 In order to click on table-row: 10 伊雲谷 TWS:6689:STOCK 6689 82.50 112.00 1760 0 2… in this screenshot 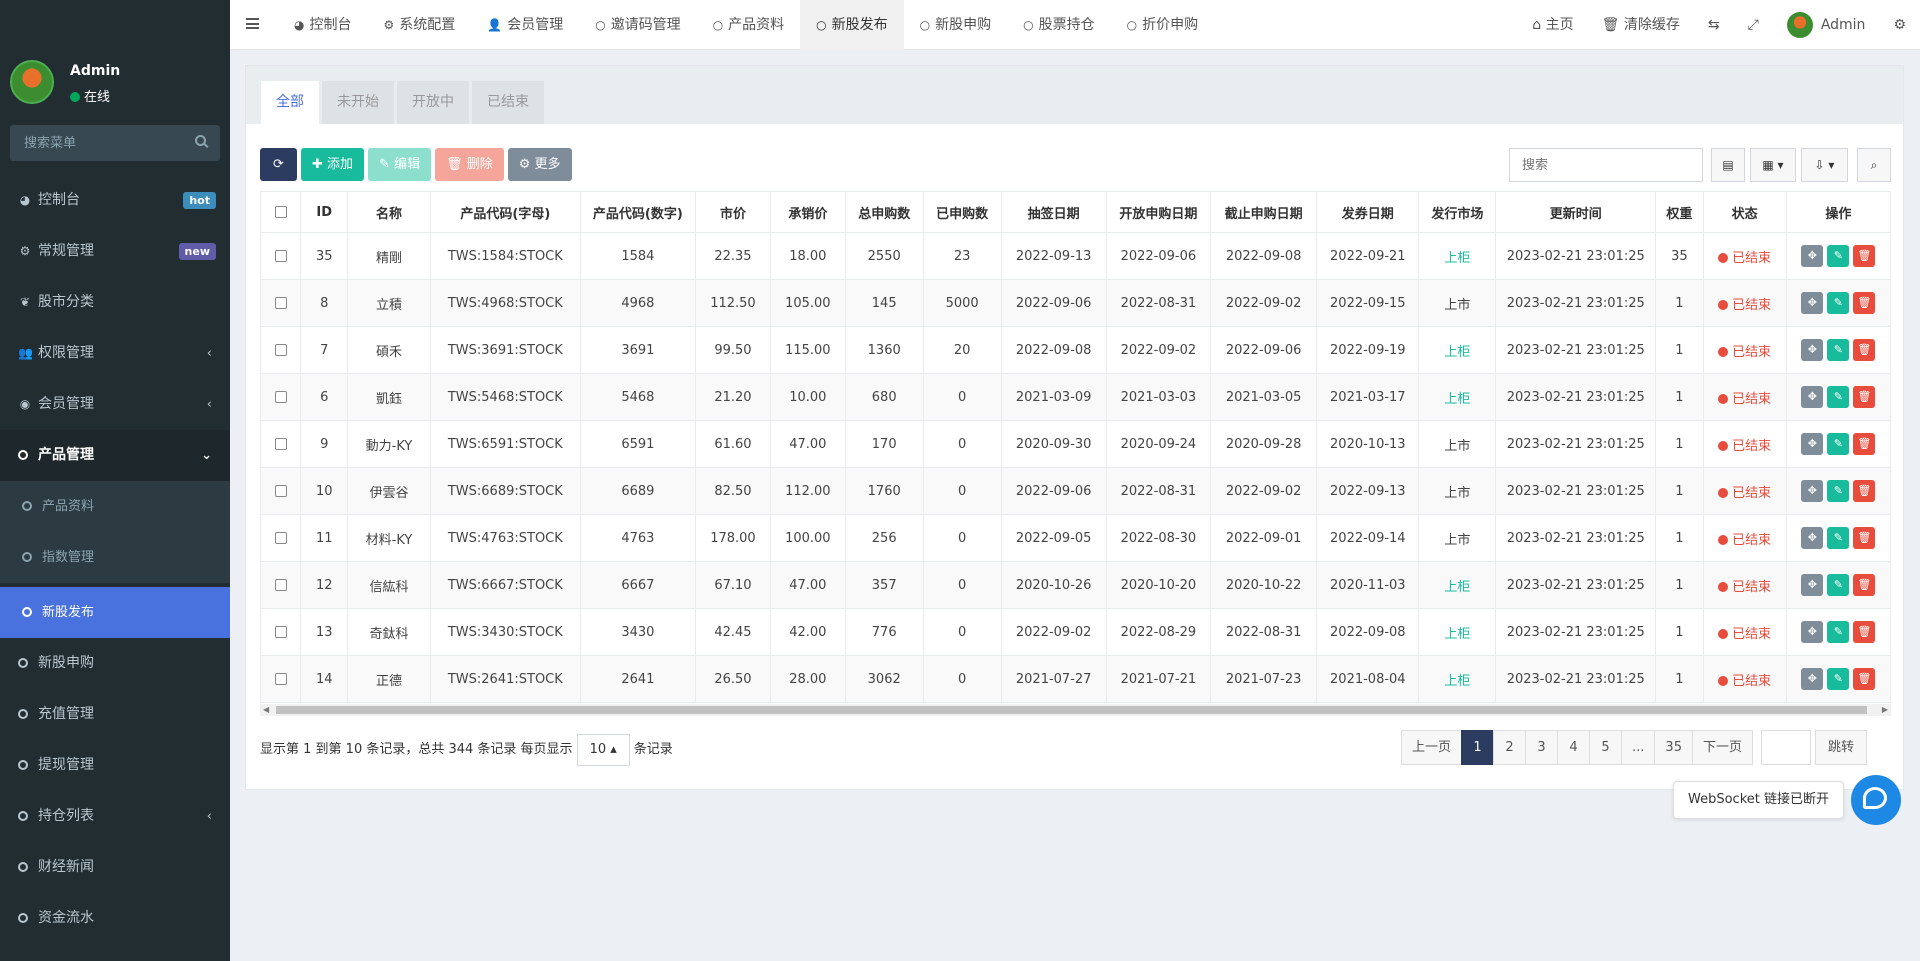, I will do `click(1075, 491)`.